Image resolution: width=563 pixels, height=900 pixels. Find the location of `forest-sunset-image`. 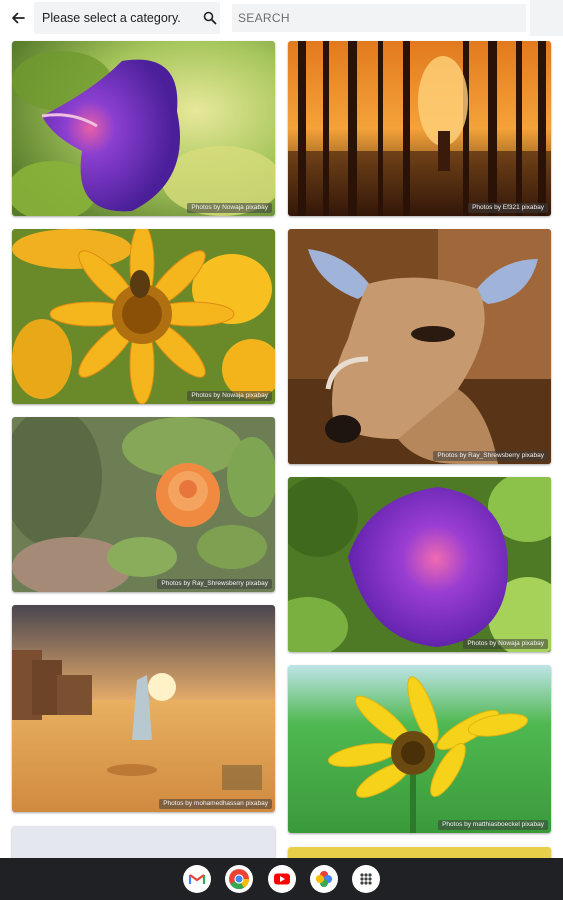

forest-sunset-image is located at coordinates (419, 128).